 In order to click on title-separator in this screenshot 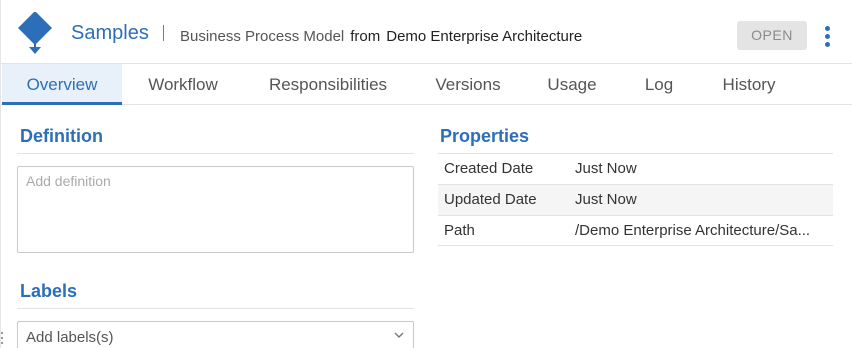, I will do `click(163, 33)`.